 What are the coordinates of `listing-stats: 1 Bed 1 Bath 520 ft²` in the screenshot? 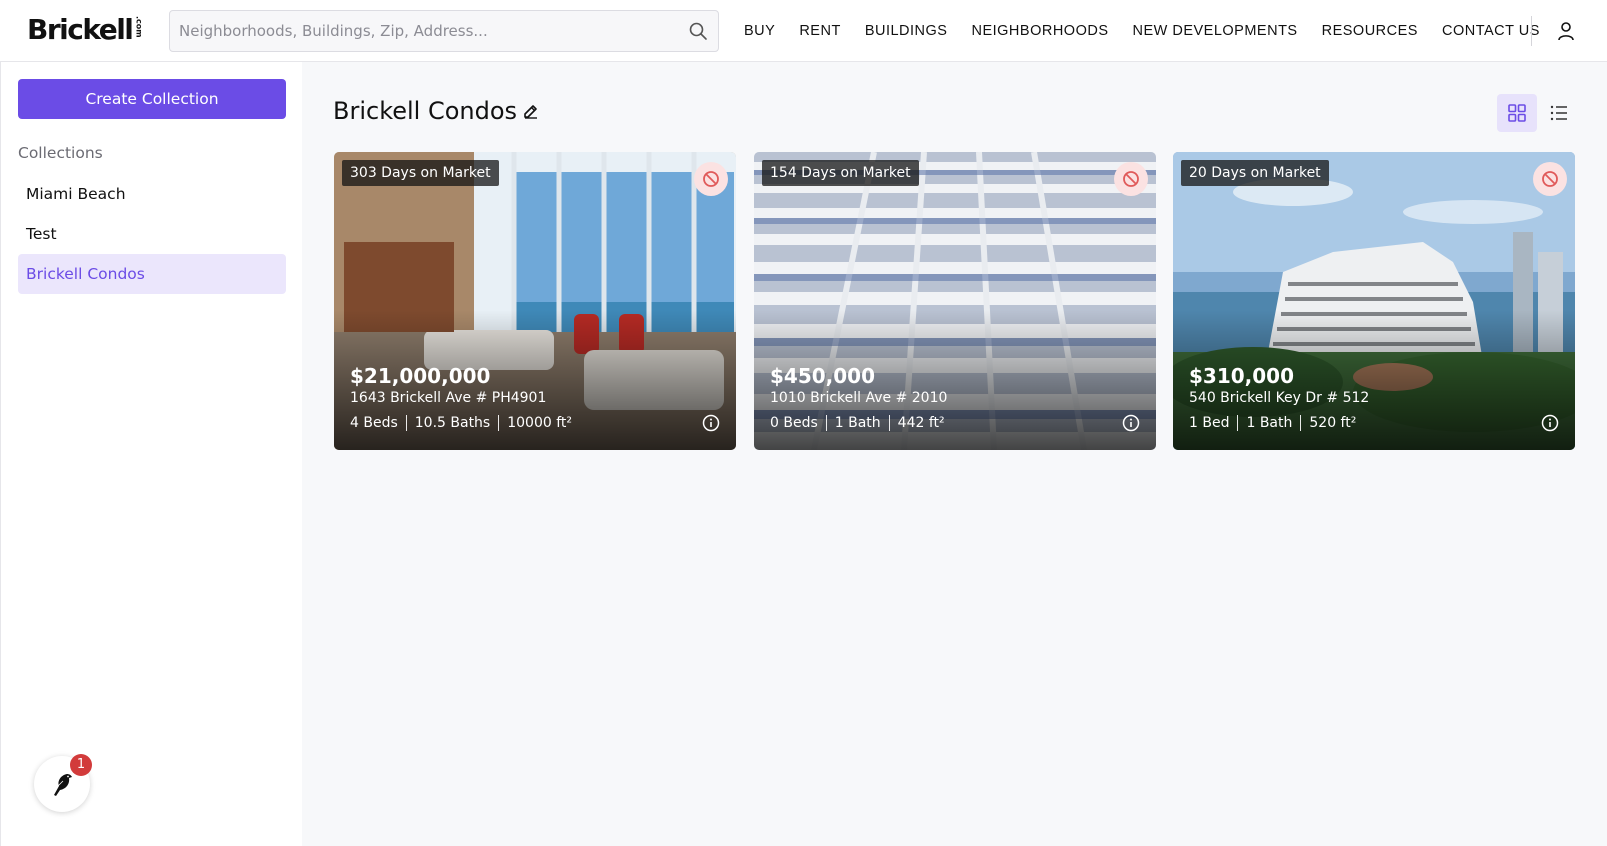 It's located at (1276, 423).